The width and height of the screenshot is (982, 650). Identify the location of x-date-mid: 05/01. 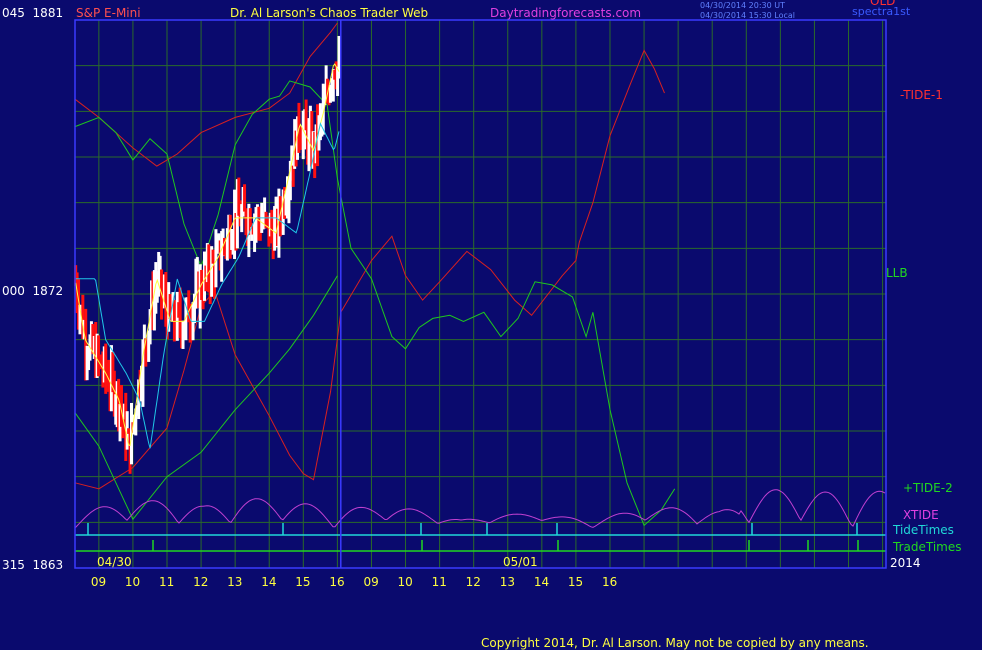
(520, 562).